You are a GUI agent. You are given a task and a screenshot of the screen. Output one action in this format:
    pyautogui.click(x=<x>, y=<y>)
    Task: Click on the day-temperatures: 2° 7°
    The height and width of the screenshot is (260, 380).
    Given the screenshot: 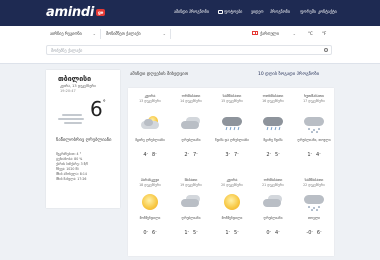 What is the action you would take?
    pyautogui.click(x=191, y=155)
    